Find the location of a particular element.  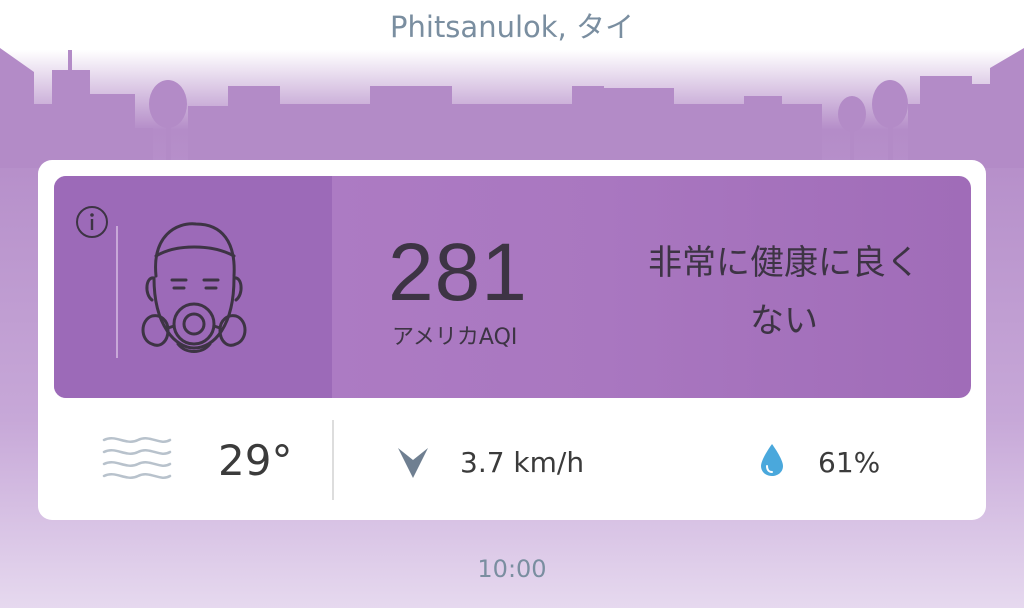

gas-mask-face-icon is located at coordinates (194, 287).